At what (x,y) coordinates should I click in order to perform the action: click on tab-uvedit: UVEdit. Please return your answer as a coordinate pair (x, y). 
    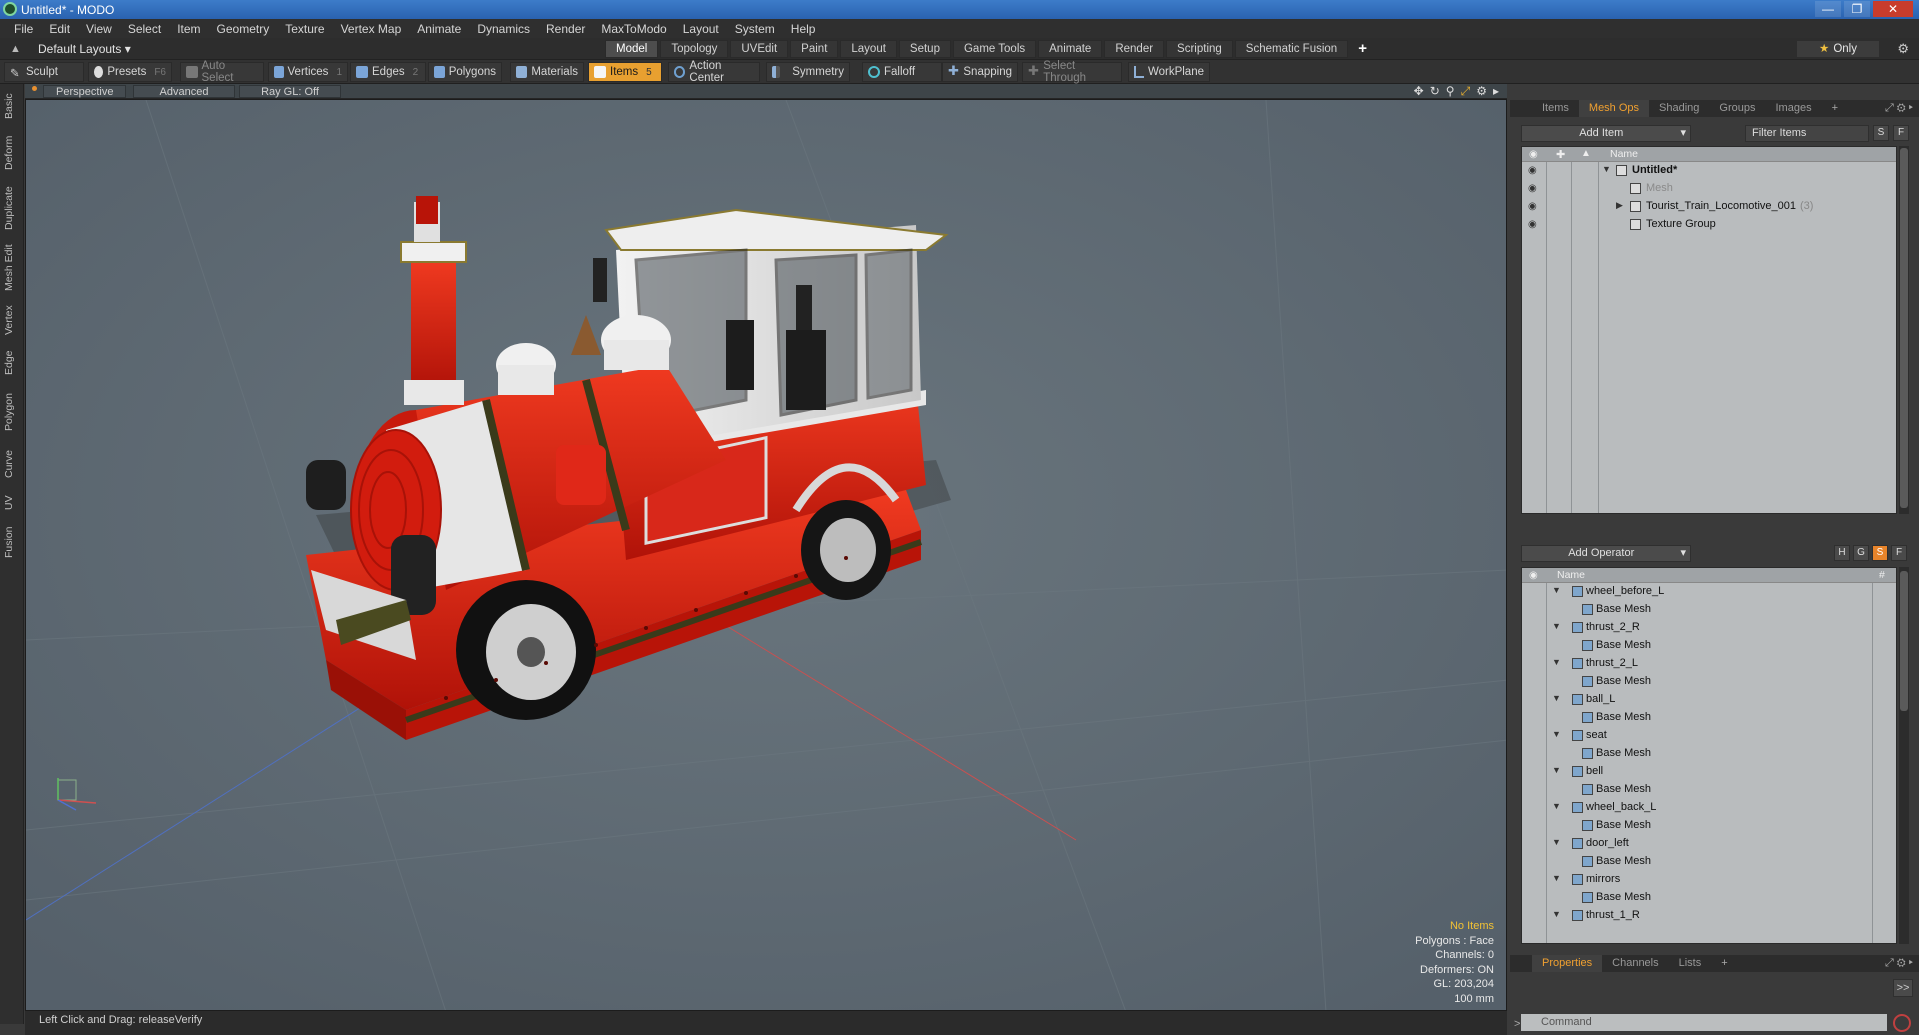
    Looking at the image, I should click on (759, 49).